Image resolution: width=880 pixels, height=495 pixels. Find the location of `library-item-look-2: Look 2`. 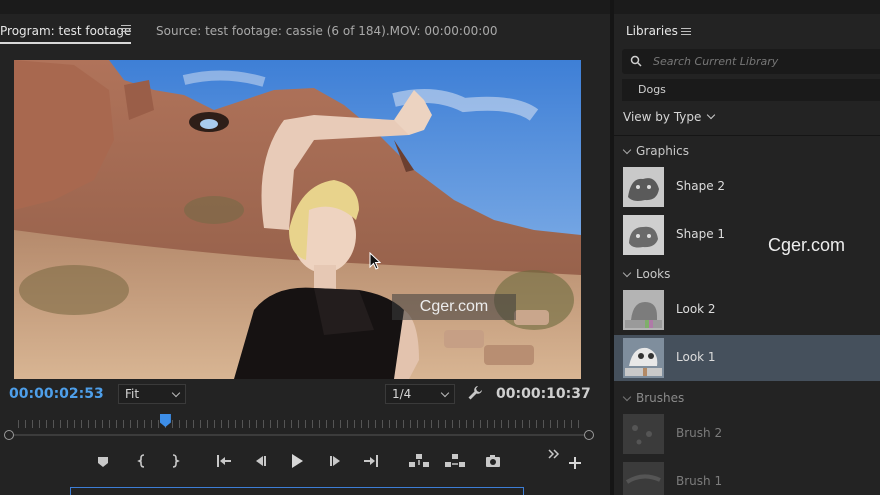

library-item-look-2: Look 2 is located at coordinates (747, 310).